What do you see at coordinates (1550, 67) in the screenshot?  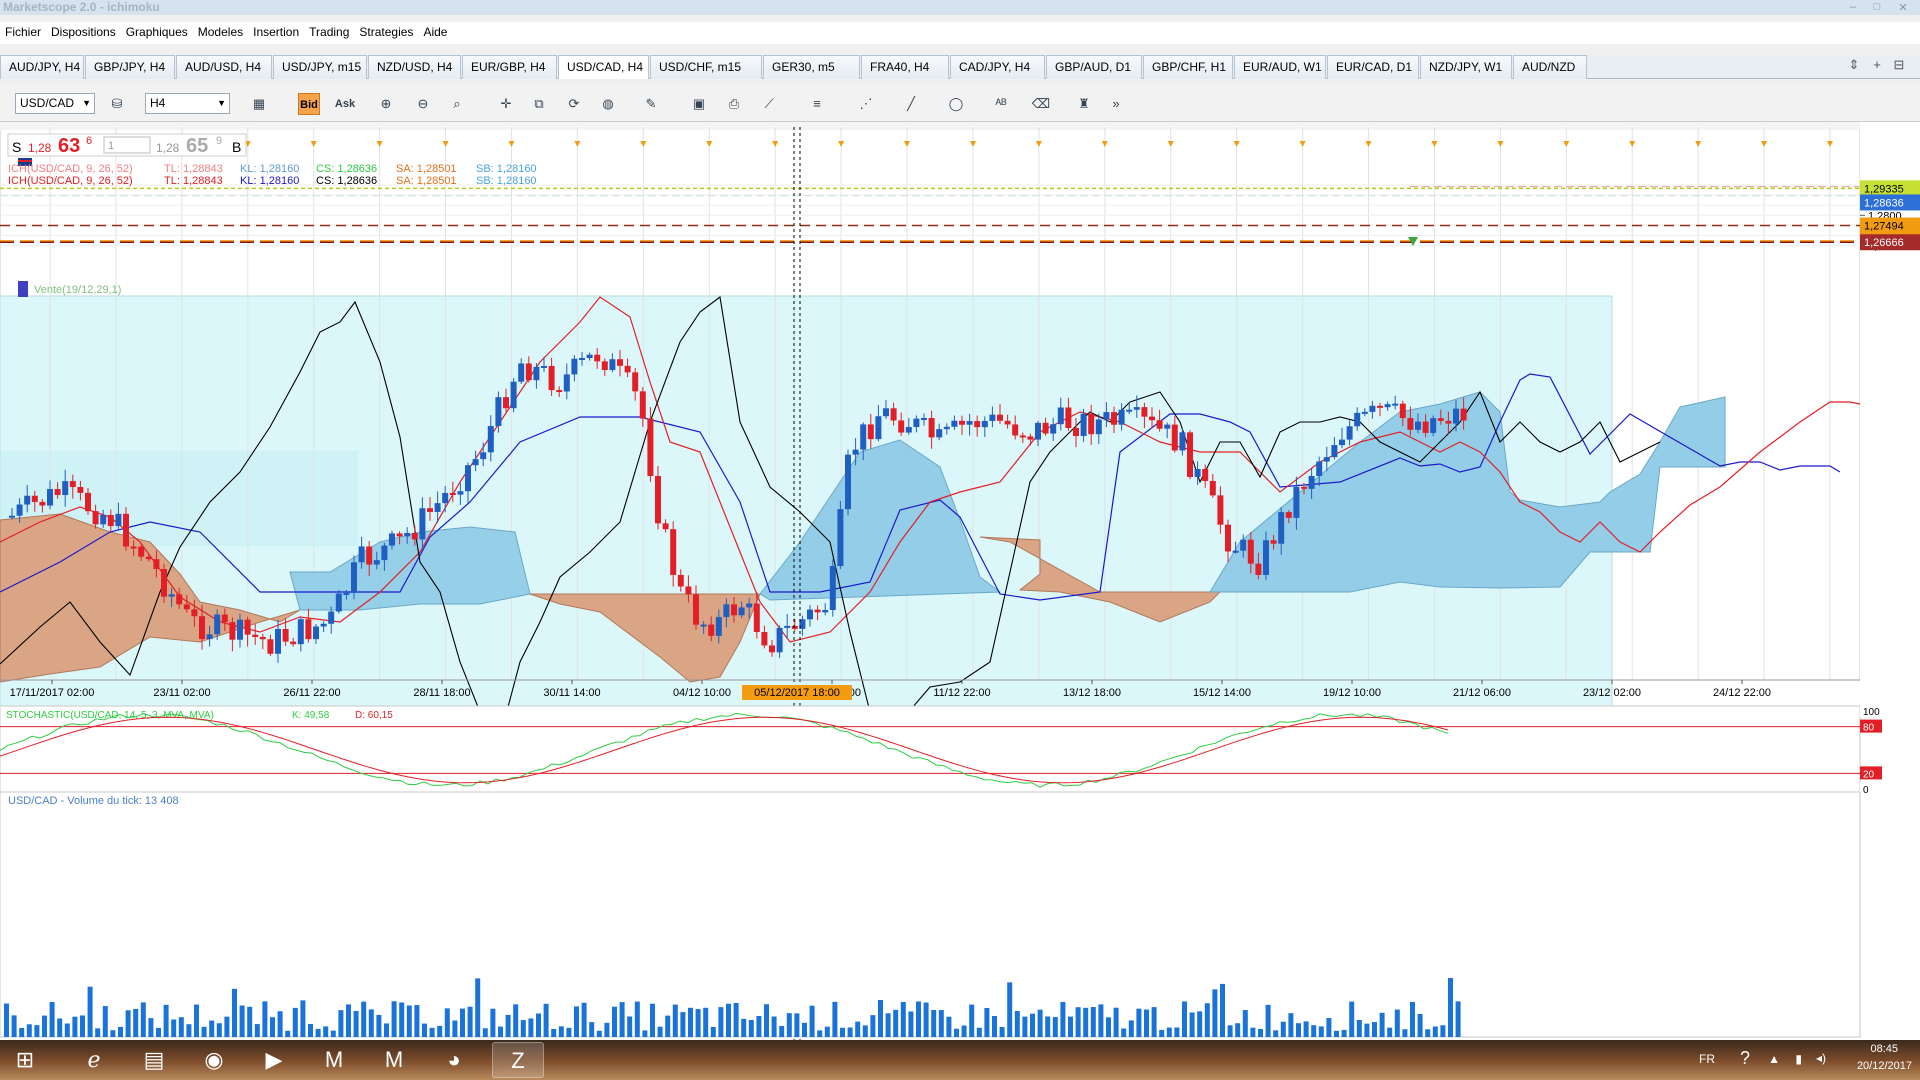 I see `tab-aud-nzd: AUD/NZD` at bounding box center [1550, 67].